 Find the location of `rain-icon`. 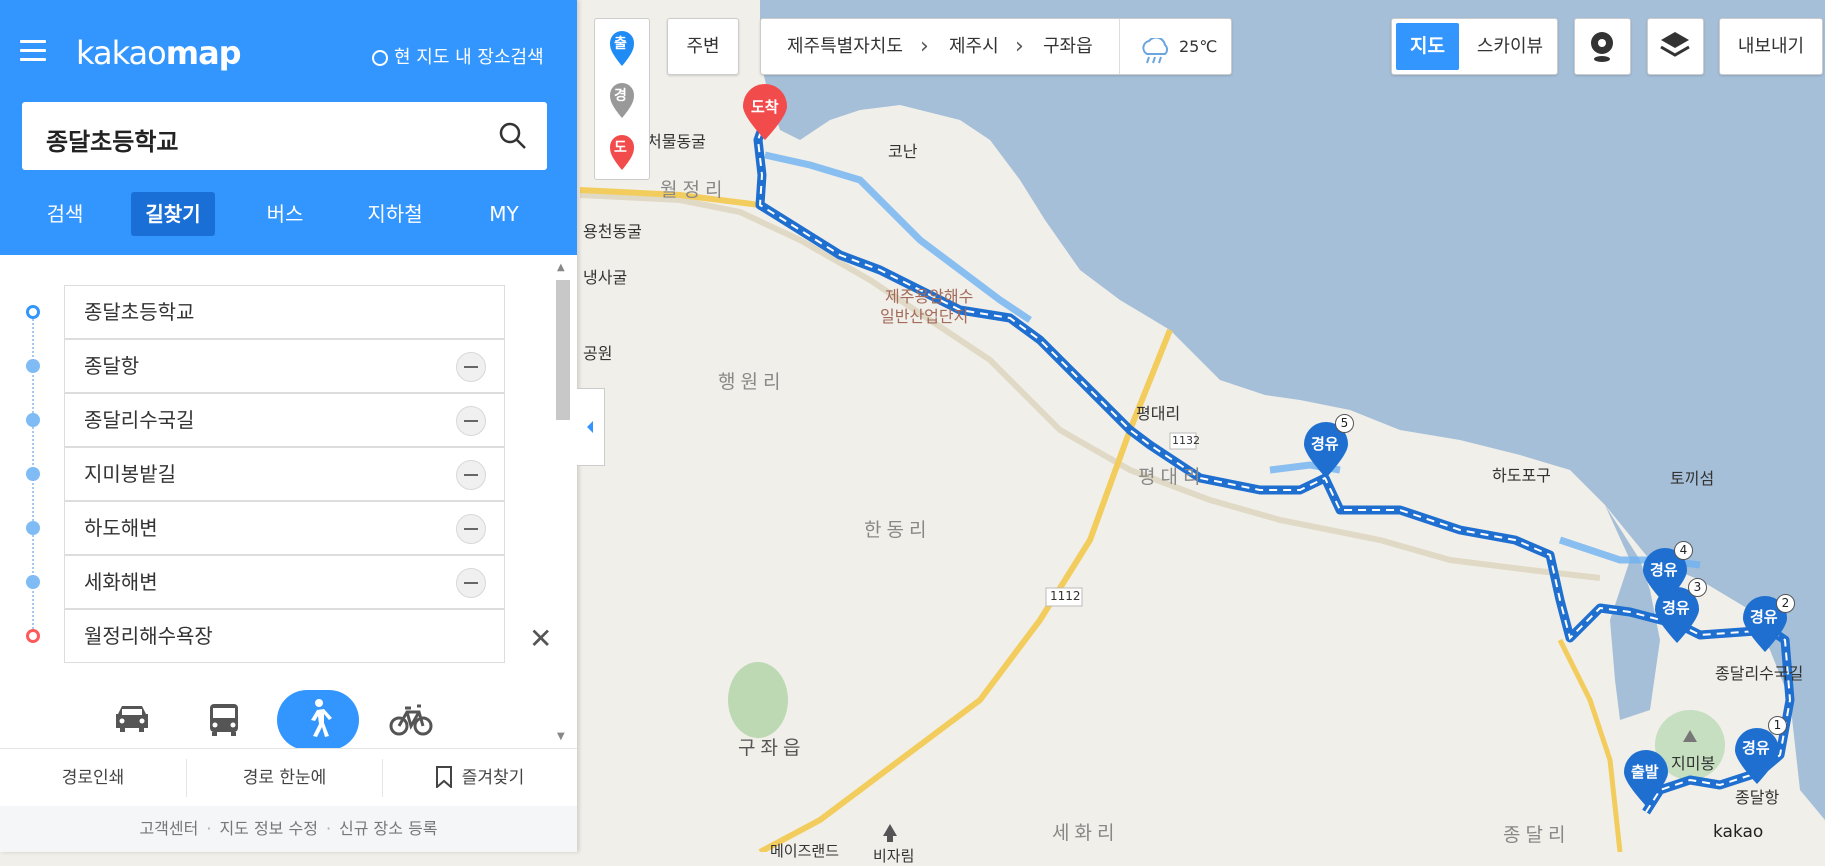

rain-icon is located at coordinates (1155, 48).